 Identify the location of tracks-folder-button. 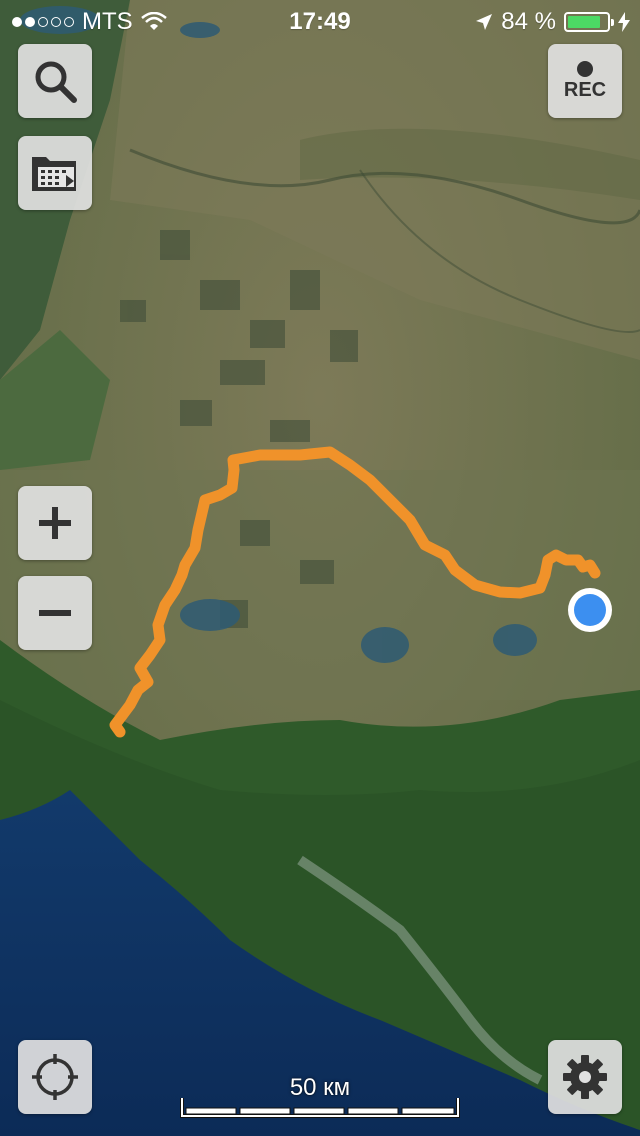
(55, 173).